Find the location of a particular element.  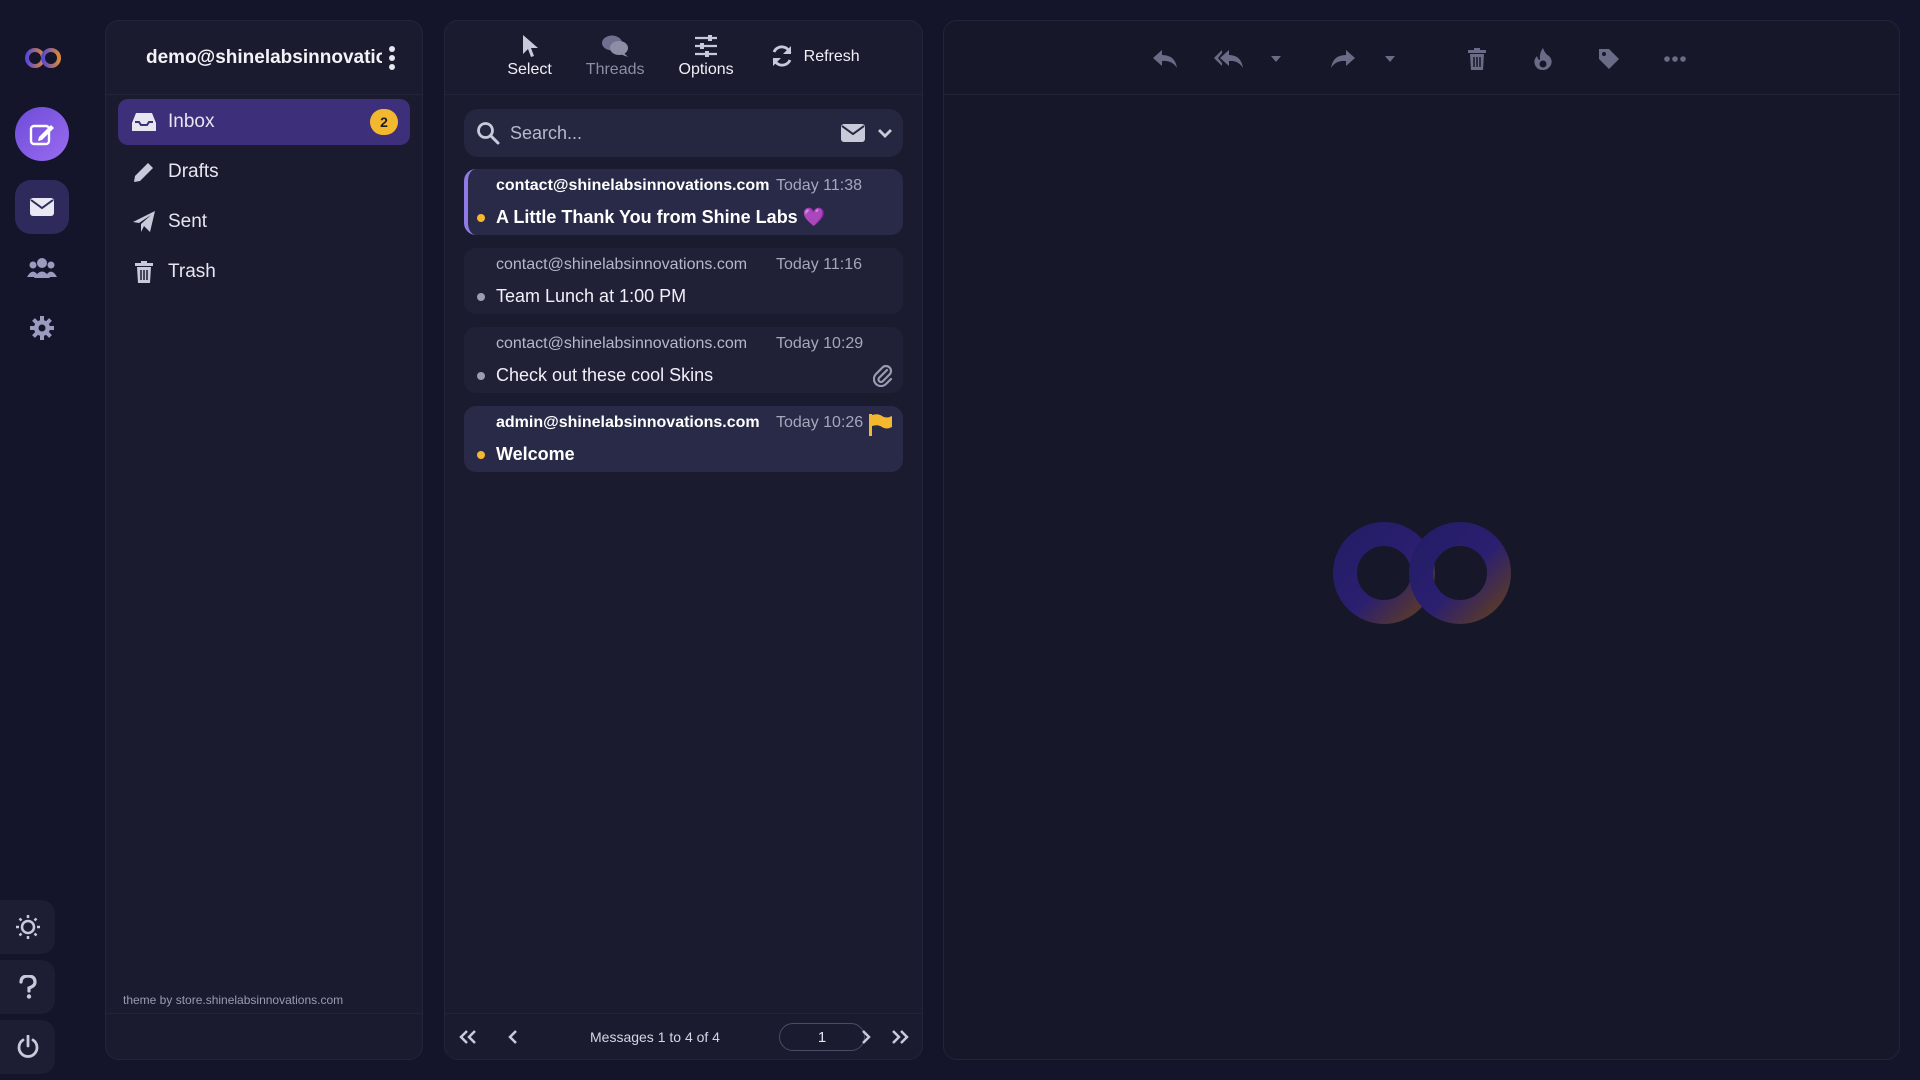

compose-icon is located at coordinates (41, 135).